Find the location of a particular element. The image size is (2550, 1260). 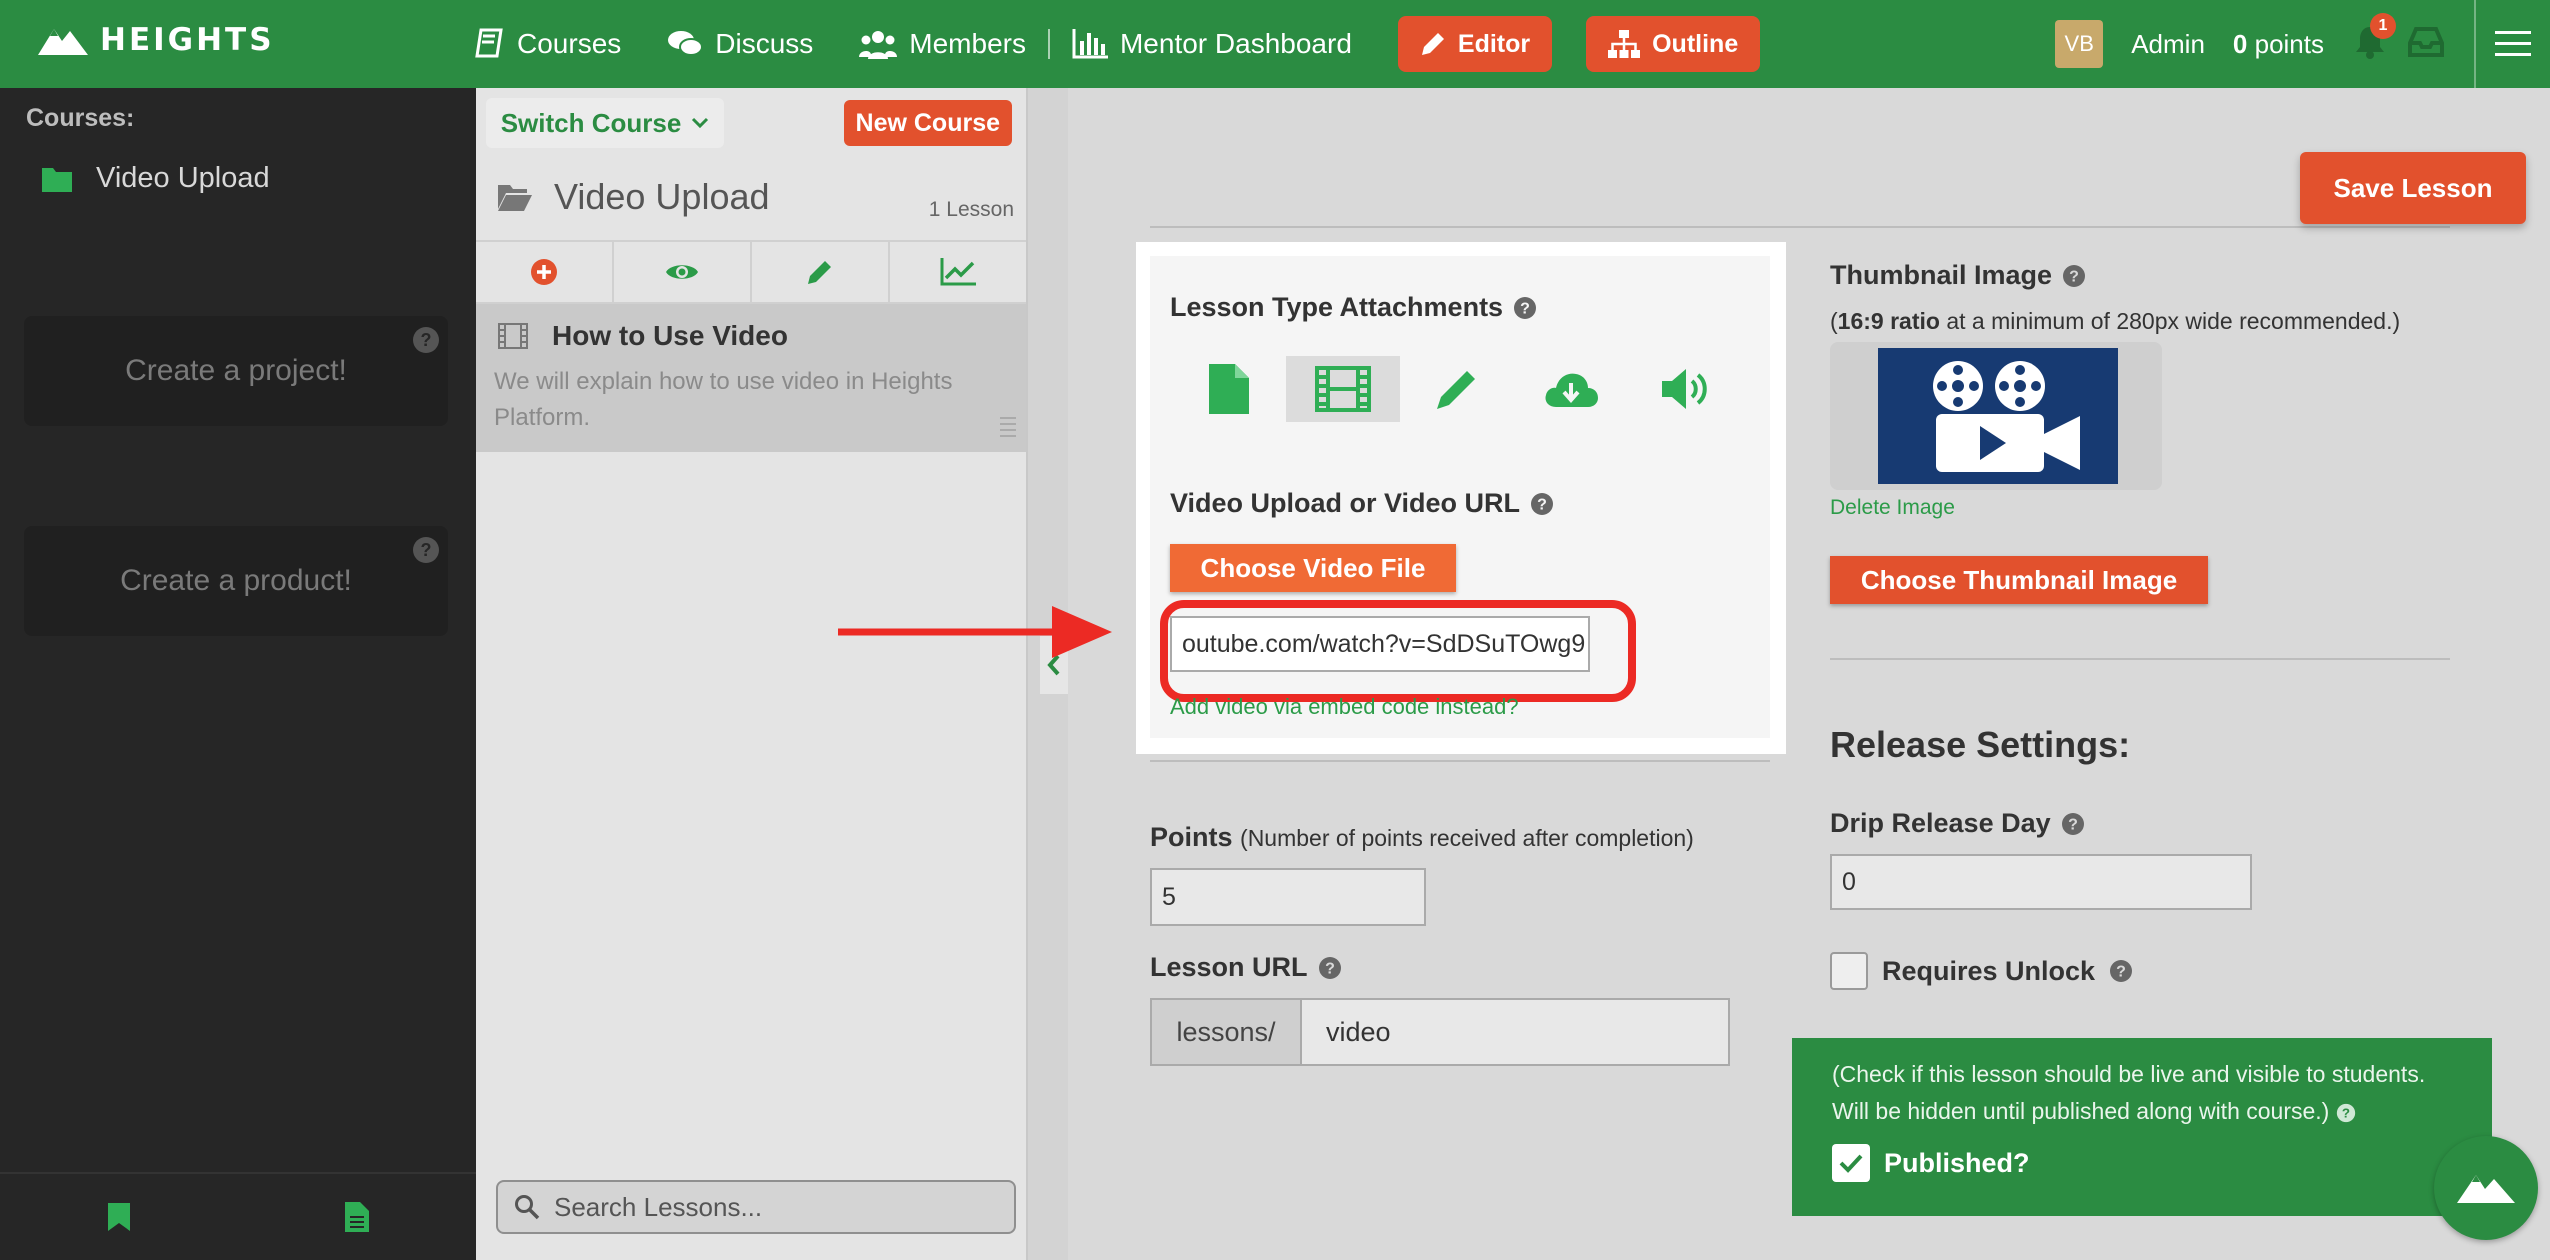

nav-mentor-dashboard: Mentor Dashboard is located at coordinates (1212, 44).